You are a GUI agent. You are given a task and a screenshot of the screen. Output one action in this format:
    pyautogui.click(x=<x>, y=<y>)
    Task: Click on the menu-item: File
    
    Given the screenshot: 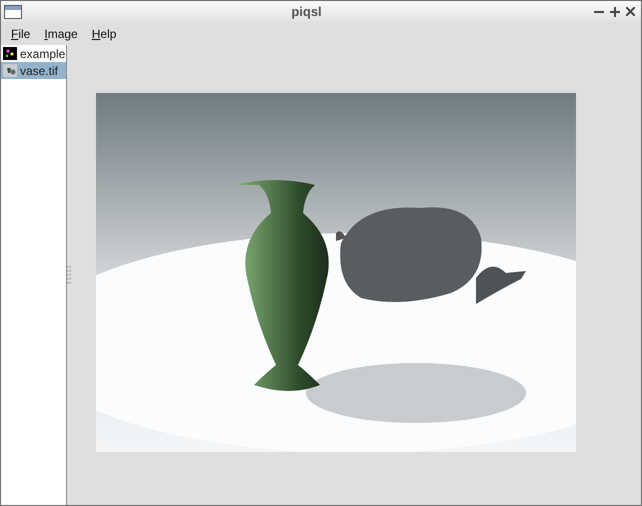 What is the action you would take?
    pyautogui.click(x=21, y=33)
    